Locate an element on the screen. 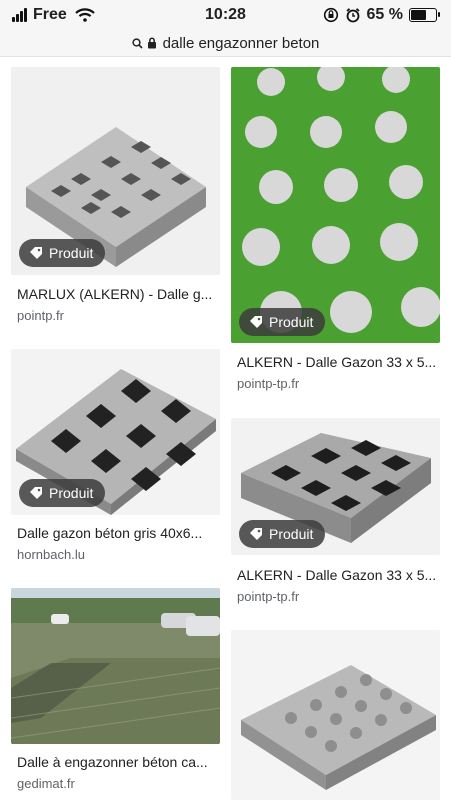  concrete-stud-slab-image is located at coordinates (335, 715).